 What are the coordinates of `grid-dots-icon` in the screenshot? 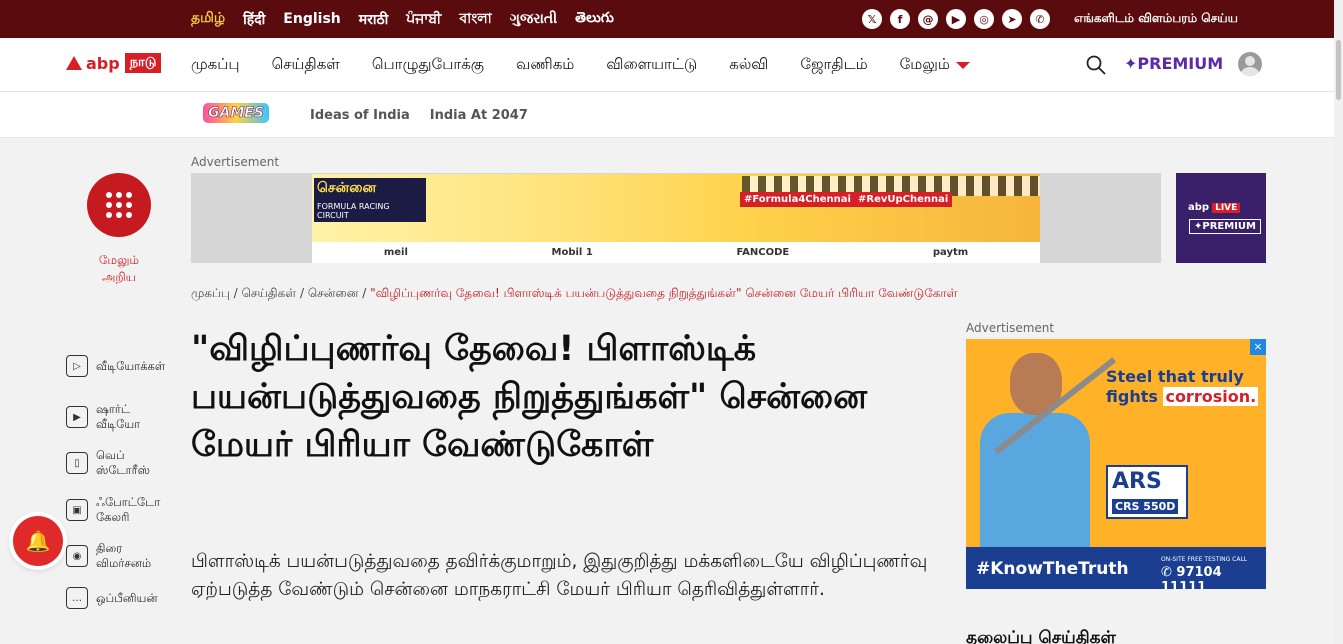 It's located at (119, 205).